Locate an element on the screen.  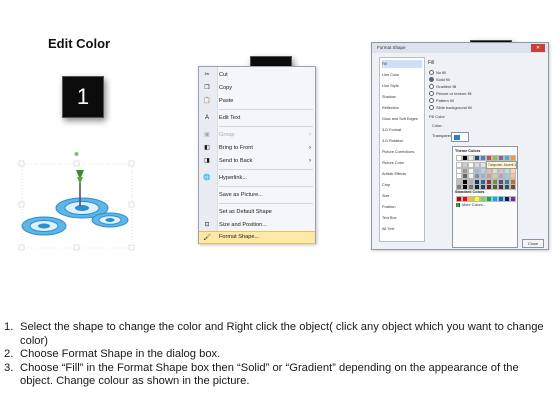
color-tooltip: Turquoise, Accent 3 is located at coordinates (501, 165).